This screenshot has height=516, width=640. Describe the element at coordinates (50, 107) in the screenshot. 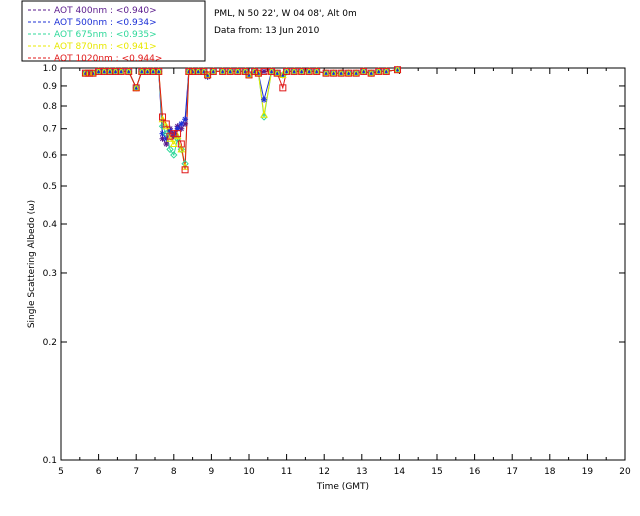

I see `y-tick-label: 0.8` at that location.